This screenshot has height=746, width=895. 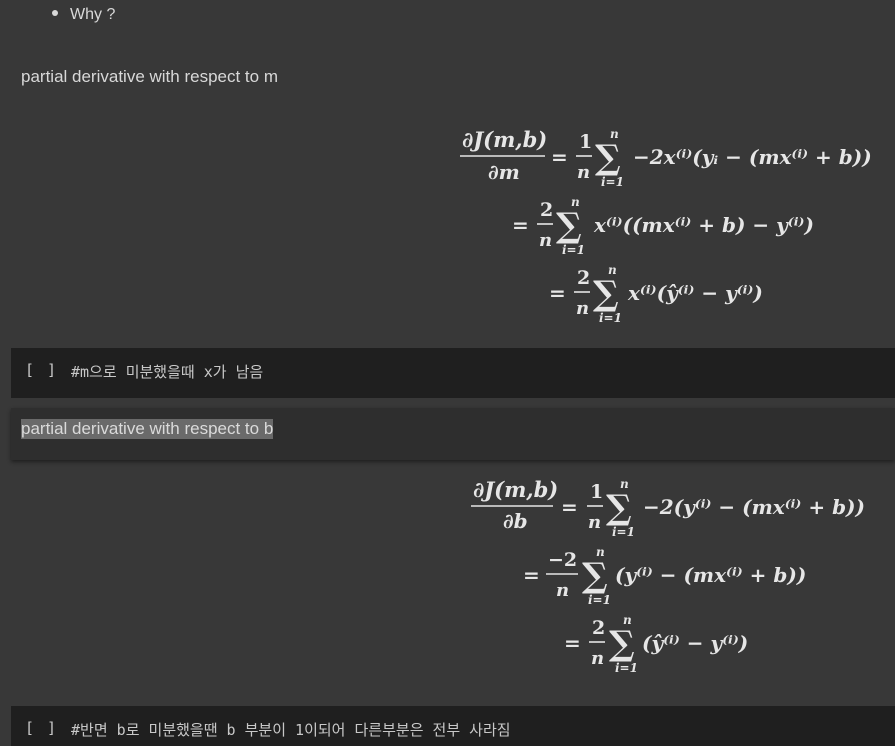 I want to click on eq-m-lhs-den: ∂m, so click(x=504, y=172).